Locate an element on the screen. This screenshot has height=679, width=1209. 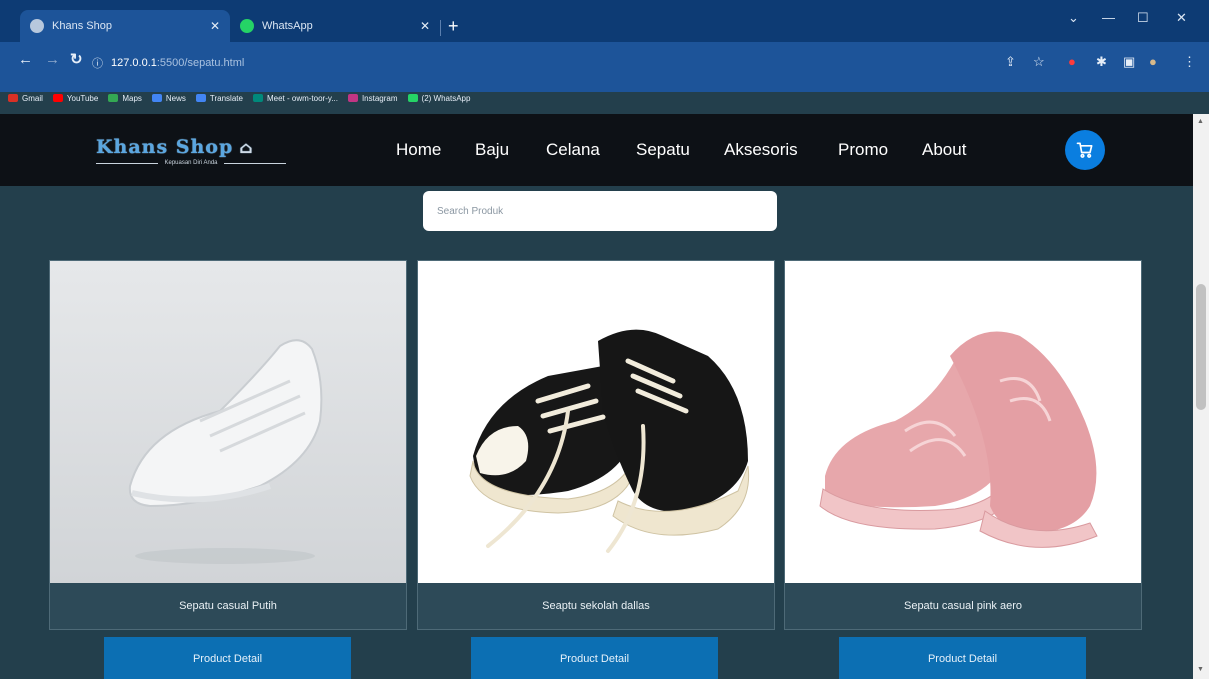
menu-icon: ⋮ is located at coordinates (1189, 62).